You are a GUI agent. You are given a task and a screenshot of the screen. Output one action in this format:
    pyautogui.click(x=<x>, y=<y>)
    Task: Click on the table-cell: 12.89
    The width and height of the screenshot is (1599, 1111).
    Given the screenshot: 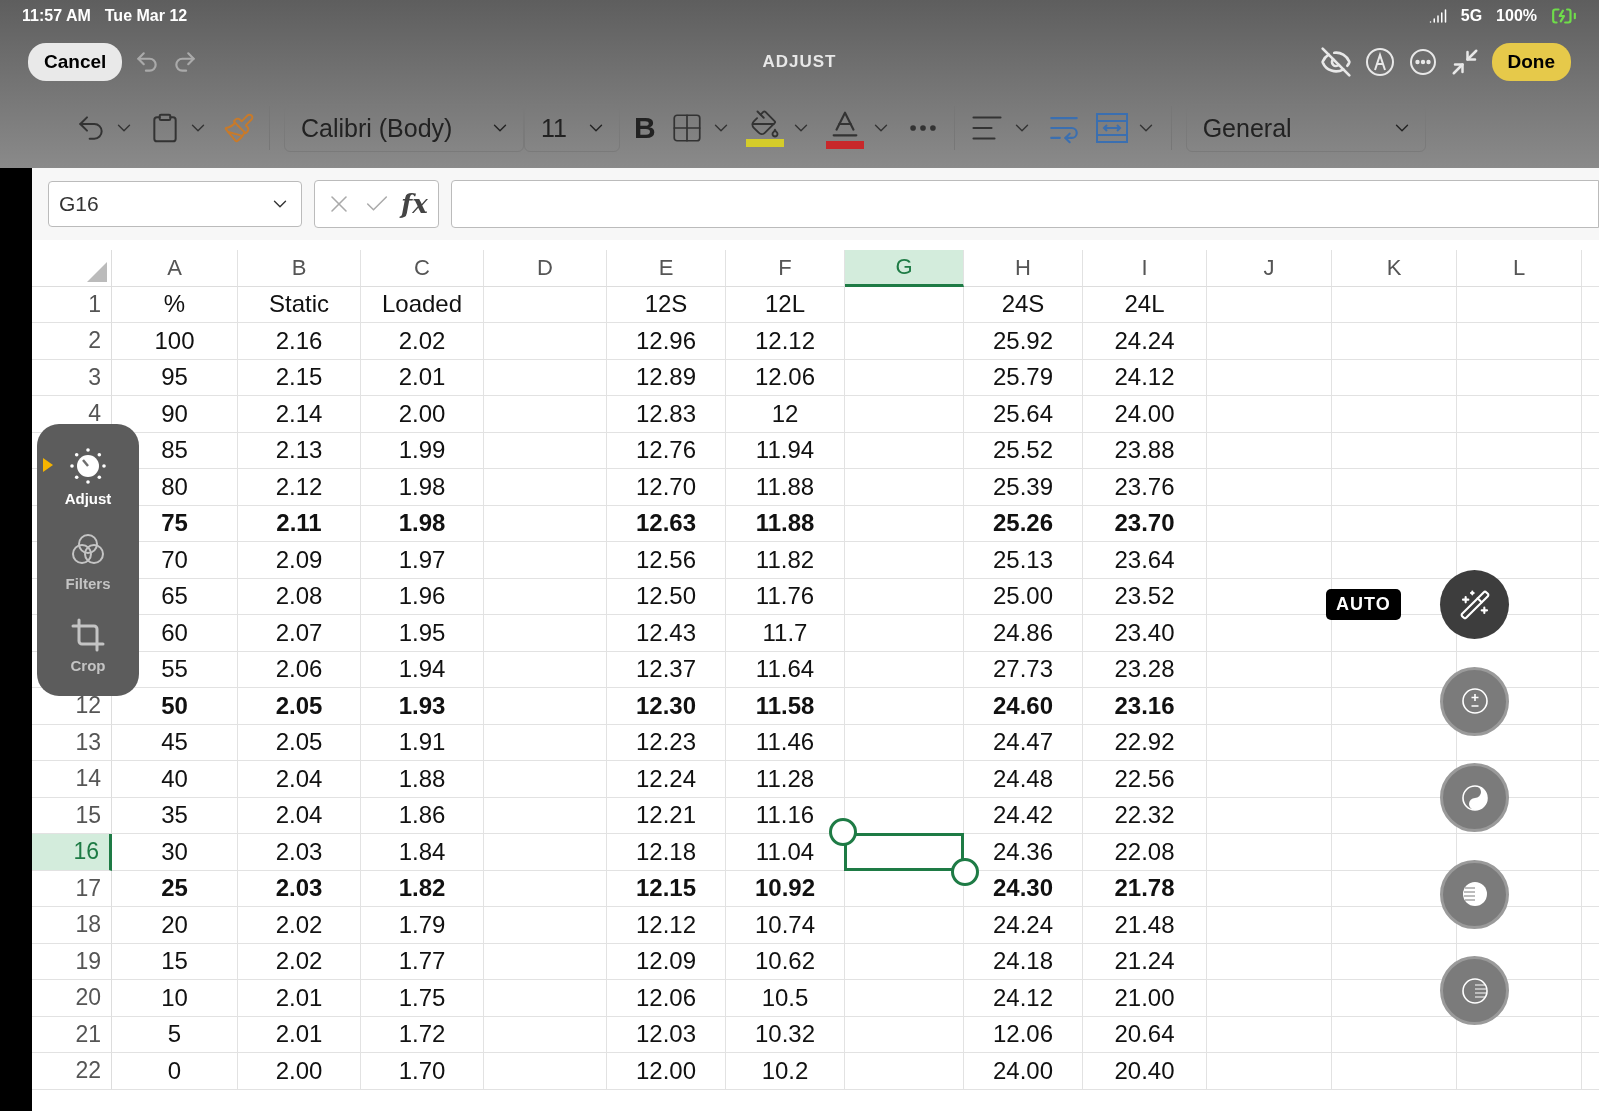 What is the action you would take?
    pyautogui.click(x=666, y=377)
    